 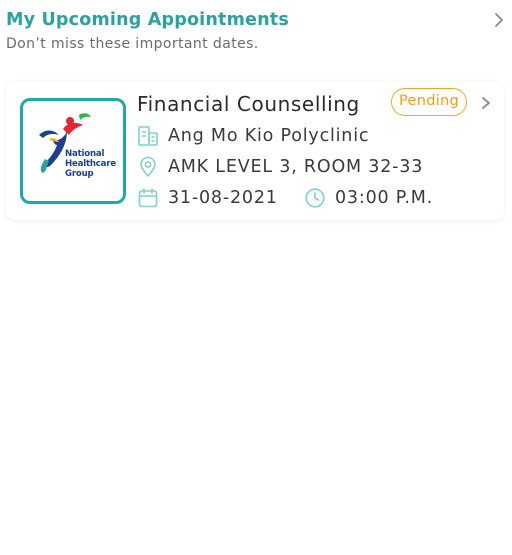 What do you see at coordinates (147, 20) in the screenshot?
I see `section-title: My Upcoming Appointments` at bounding box center [147, 20].